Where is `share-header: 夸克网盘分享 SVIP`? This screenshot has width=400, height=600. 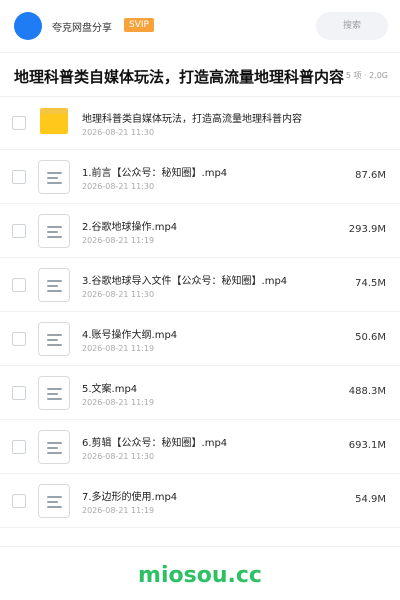
share-header: 夸克网盘分享 SVIP is located at coordinates (200, 26).